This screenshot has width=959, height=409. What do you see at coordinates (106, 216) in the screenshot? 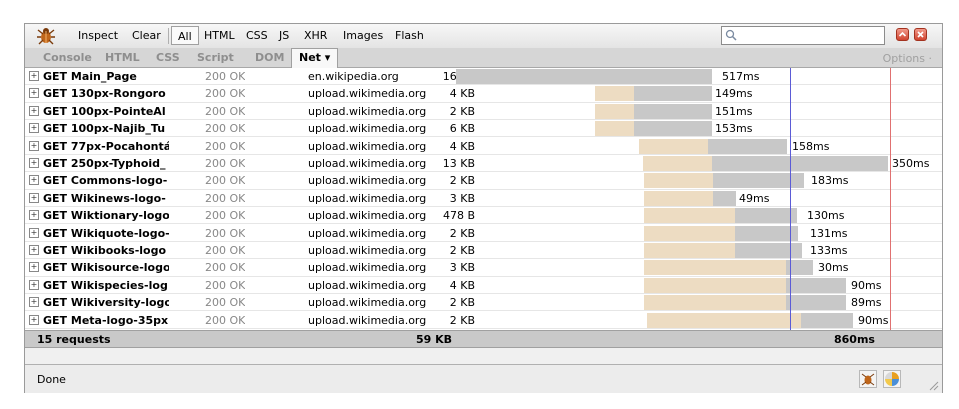
I see `request-url: GET Wiktionary-logo` at bounding box center [106, 216].